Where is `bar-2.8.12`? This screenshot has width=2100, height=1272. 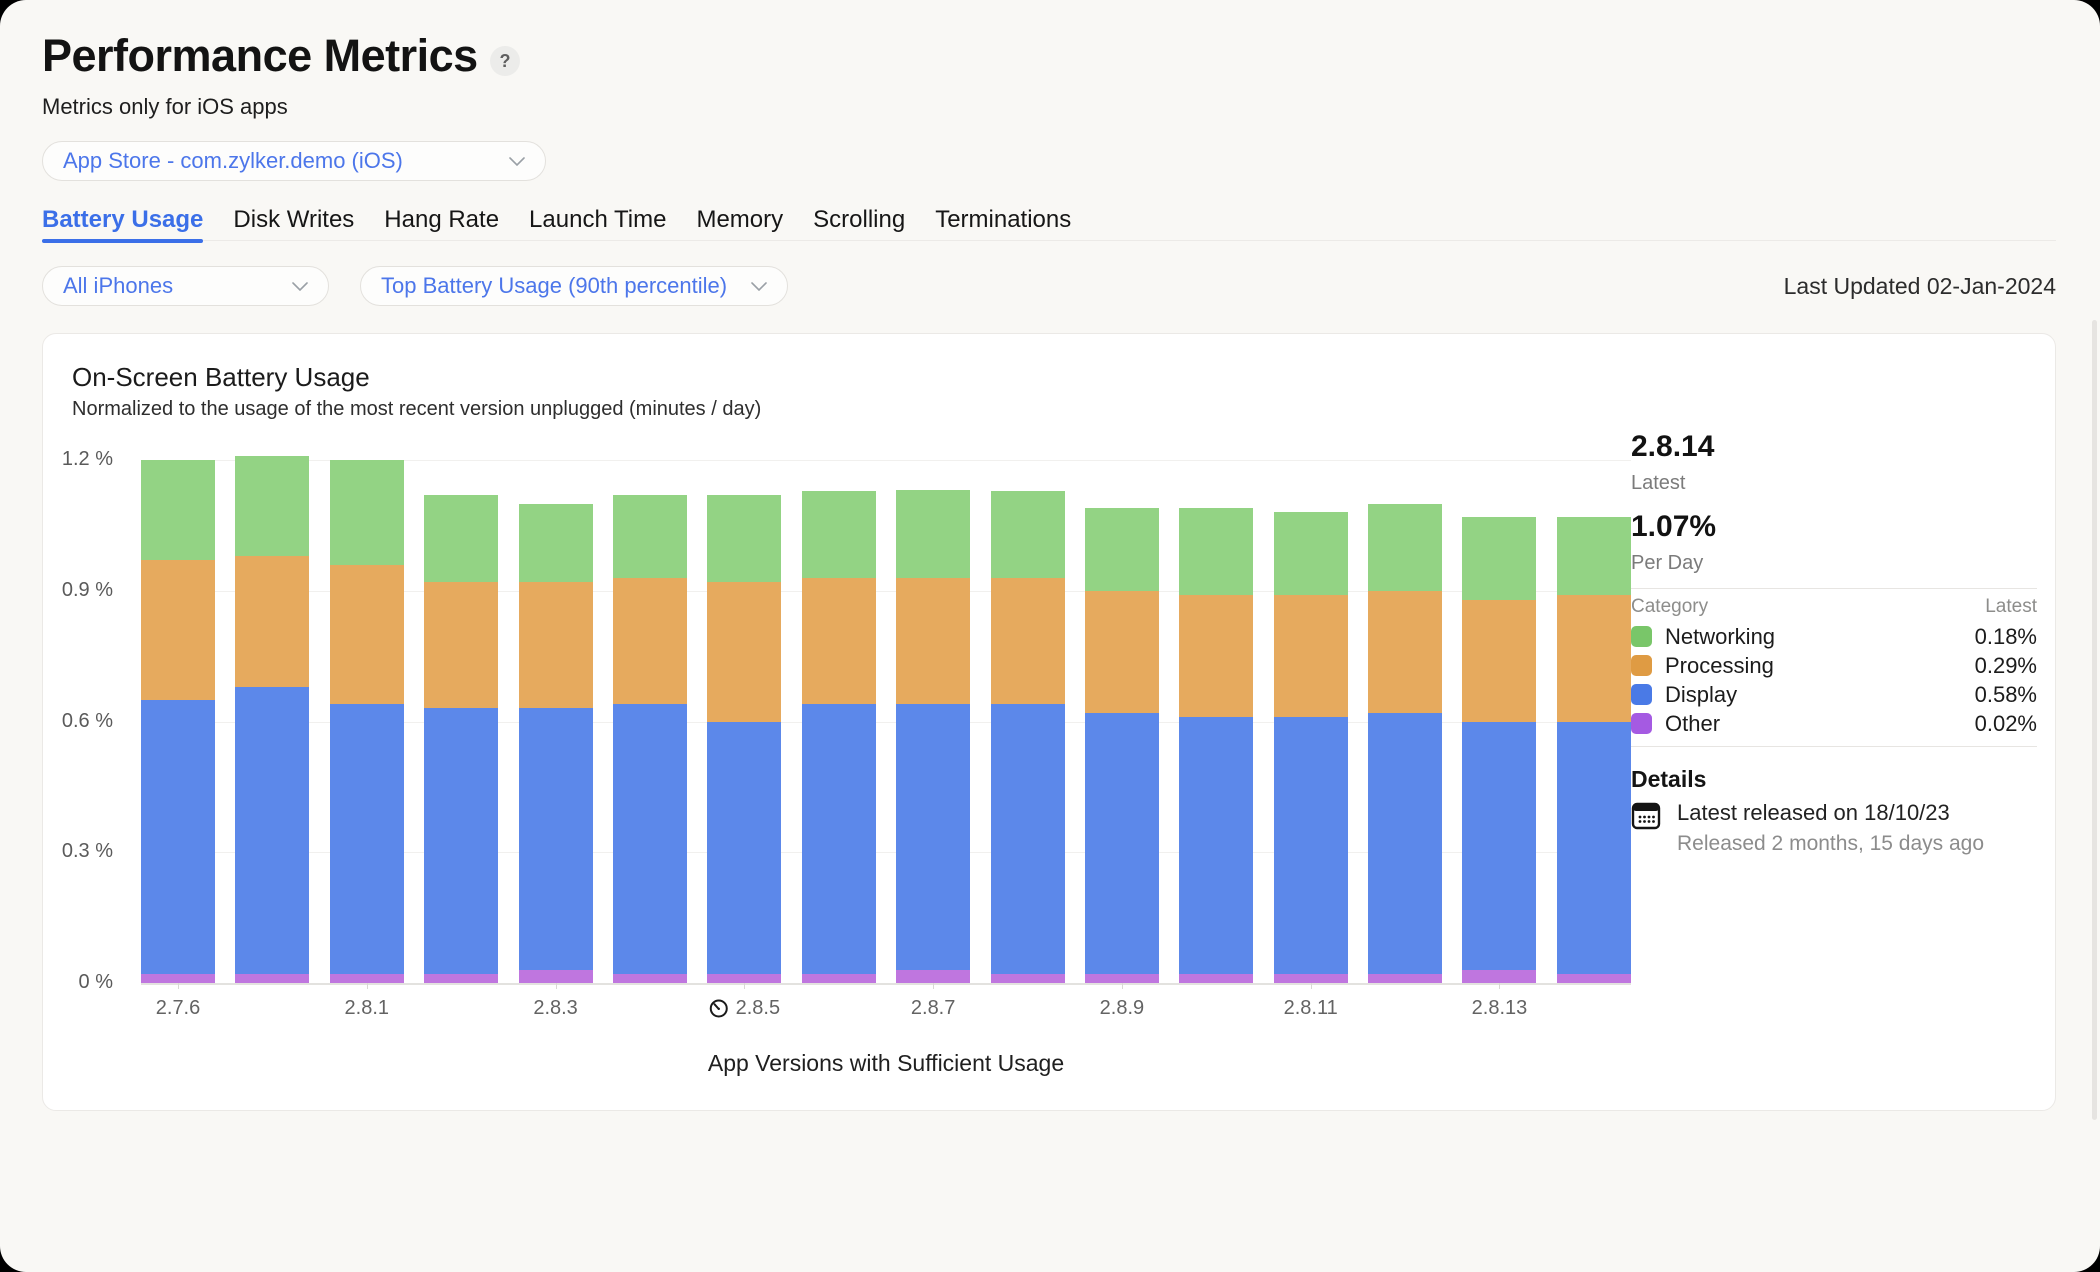
bar-2.8.12 is located at coordinates (1405, 743).